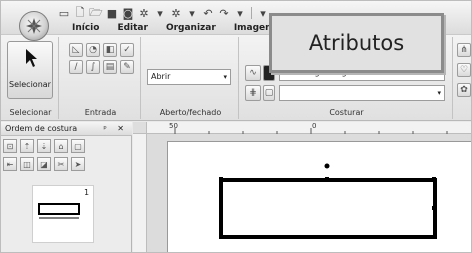  I want to click on select-button-label: Selecionar, so click(30, 84).